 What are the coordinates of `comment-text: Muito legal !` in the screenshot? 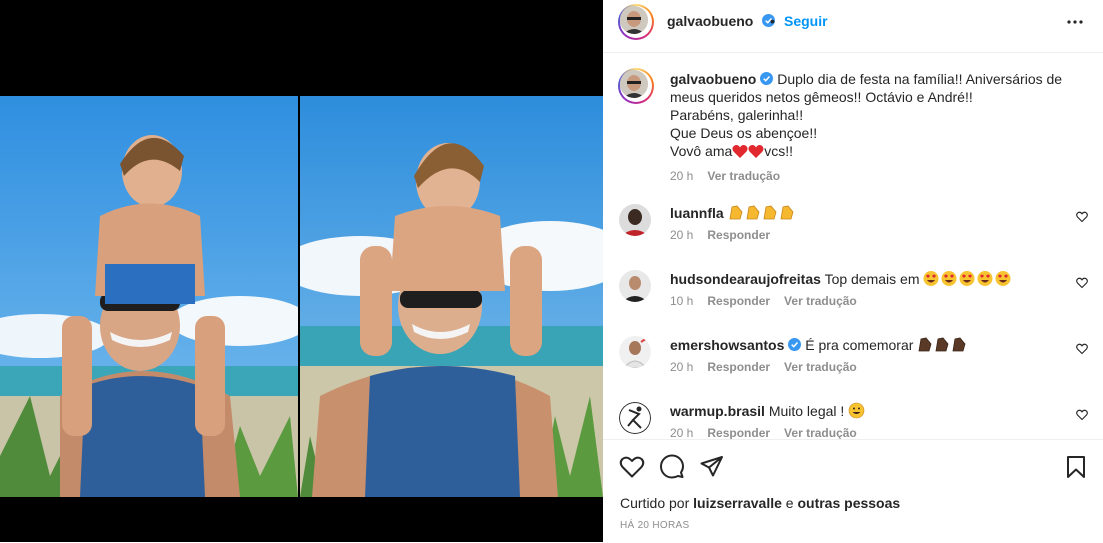 It's located at (806, 411).